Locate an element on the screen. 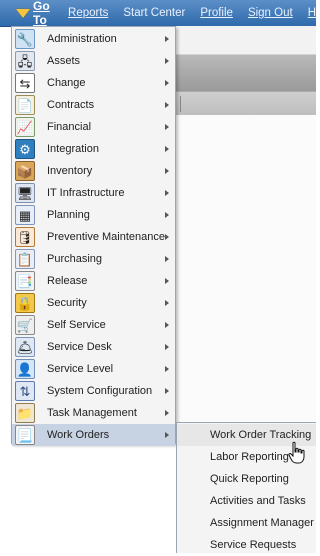 This screenshot has height=556, width=320. menu-item-financial: 📈 Financial is located at coordinates (93, 127).